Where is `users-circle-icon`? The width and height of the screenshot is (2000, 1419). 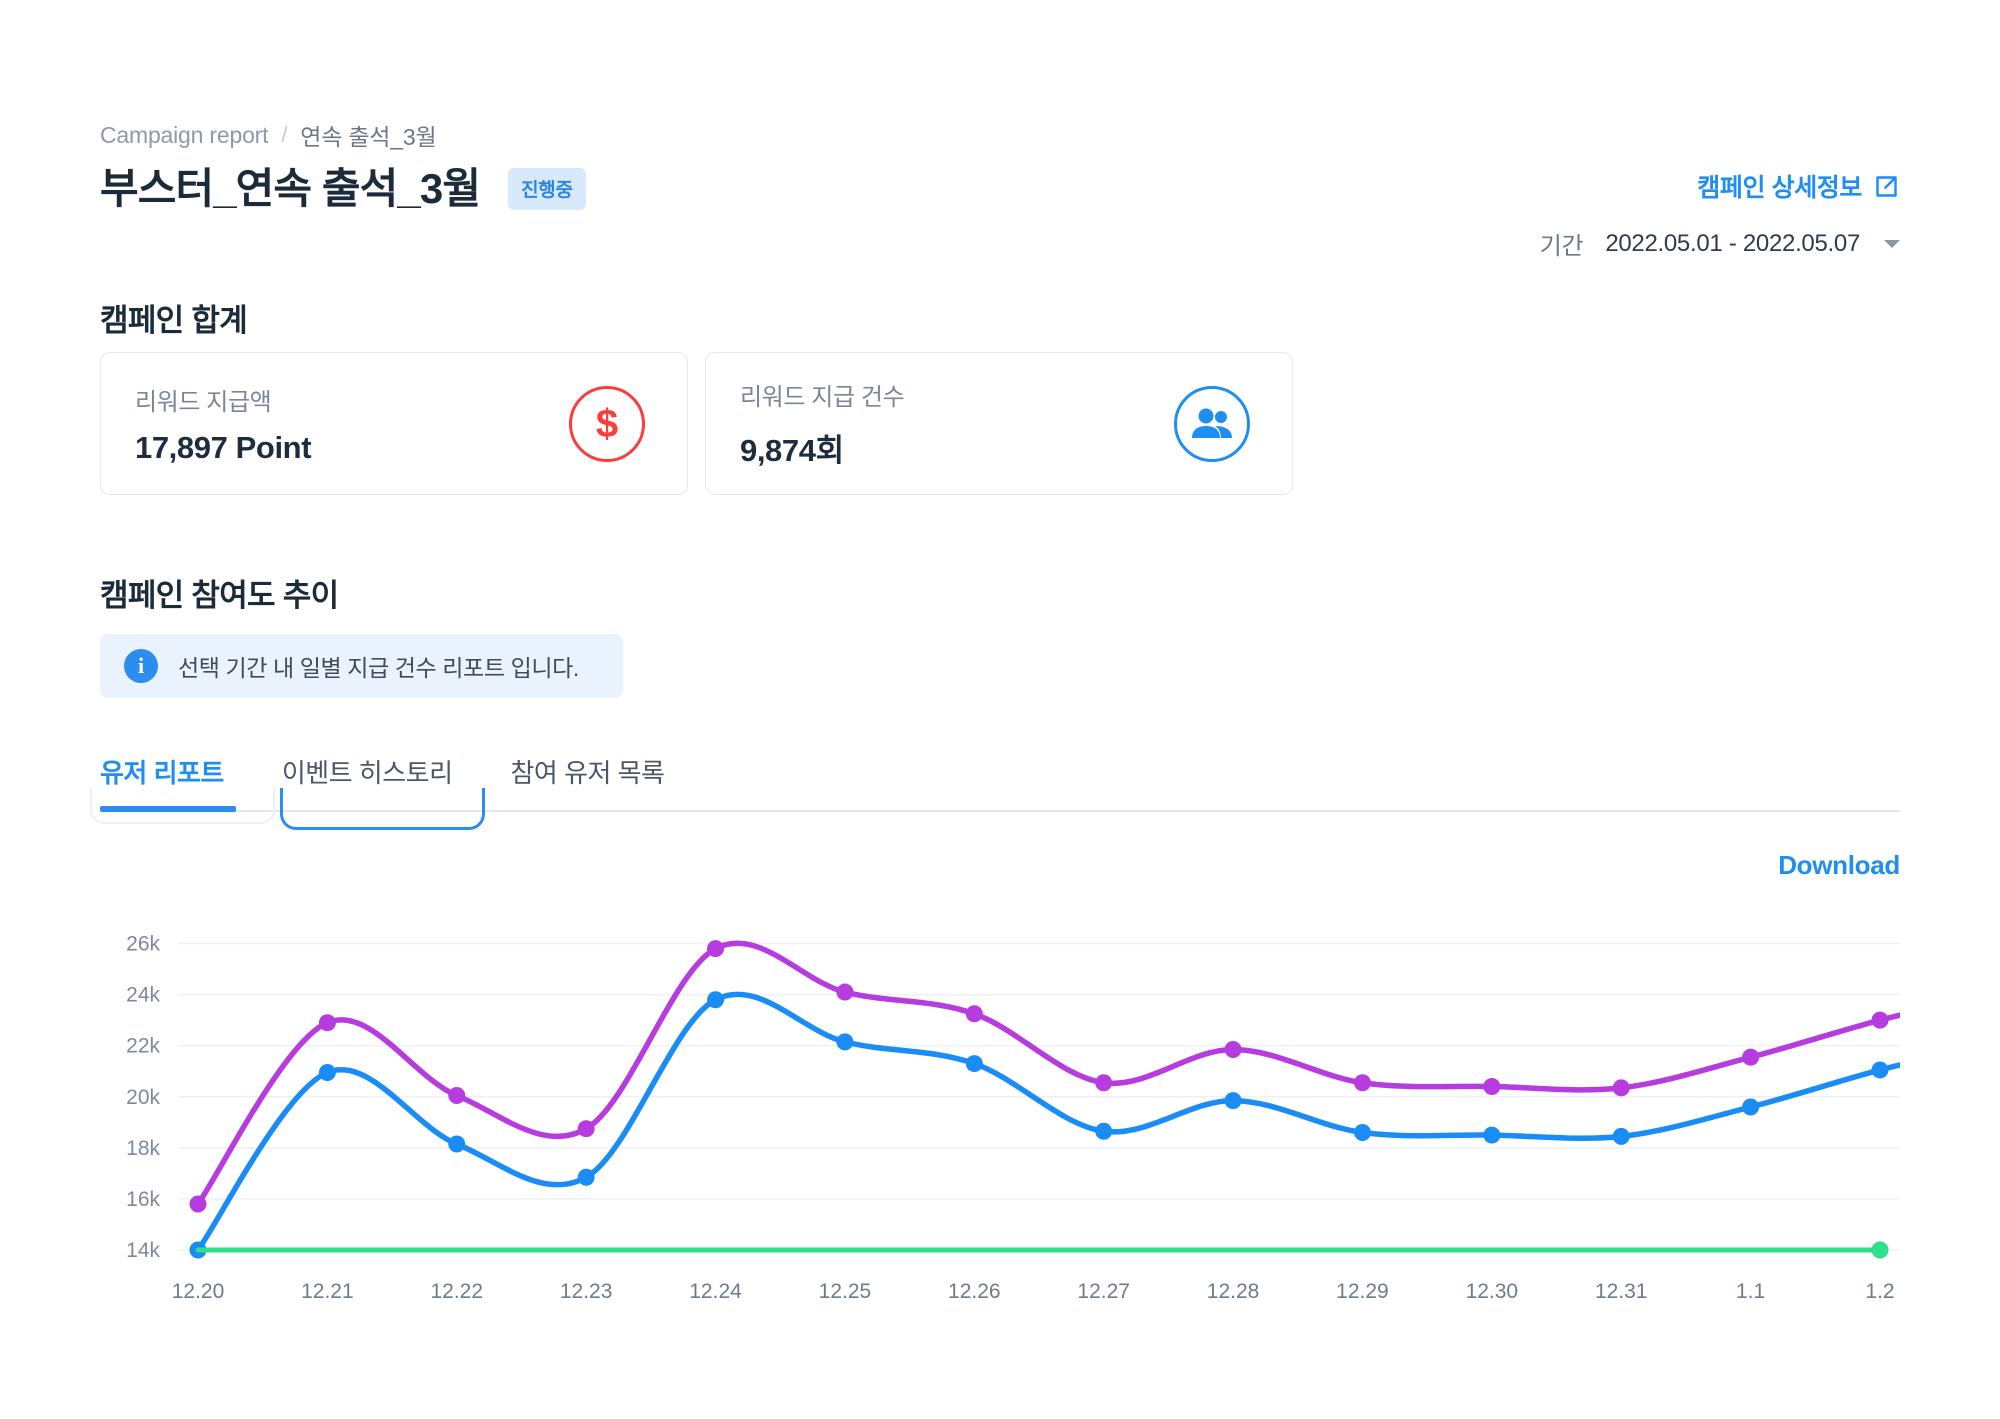 users-circle-icon is located at coordinates (1212, 423).